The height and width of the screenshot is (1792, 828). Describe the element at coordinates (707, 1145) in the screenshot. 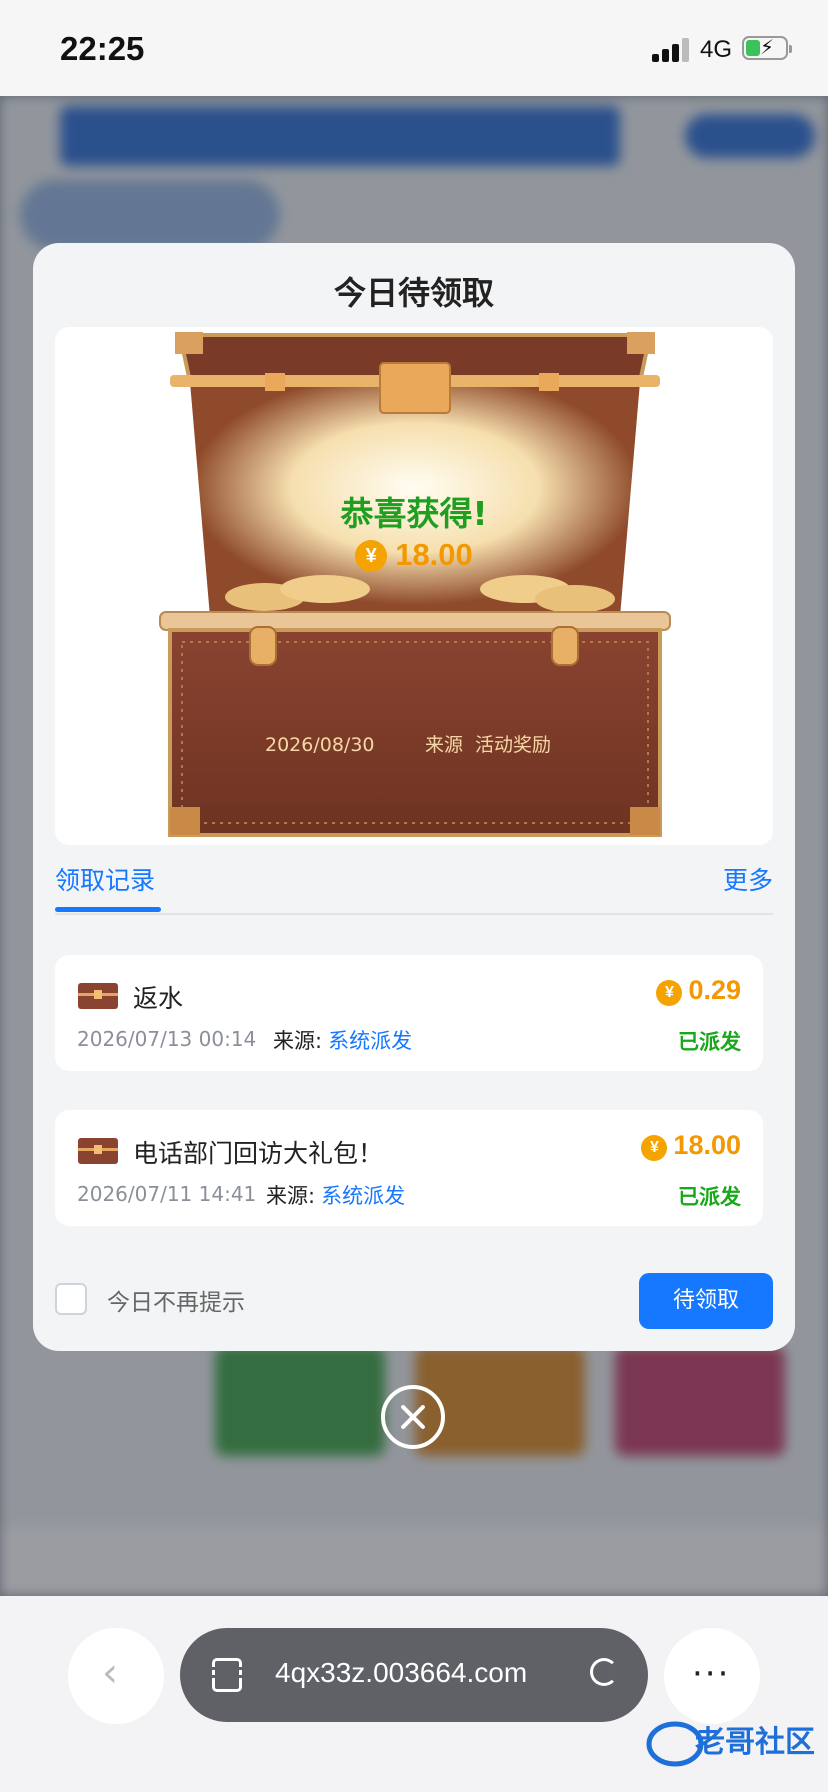

I see `record-amount-value: 18.00` at that location.